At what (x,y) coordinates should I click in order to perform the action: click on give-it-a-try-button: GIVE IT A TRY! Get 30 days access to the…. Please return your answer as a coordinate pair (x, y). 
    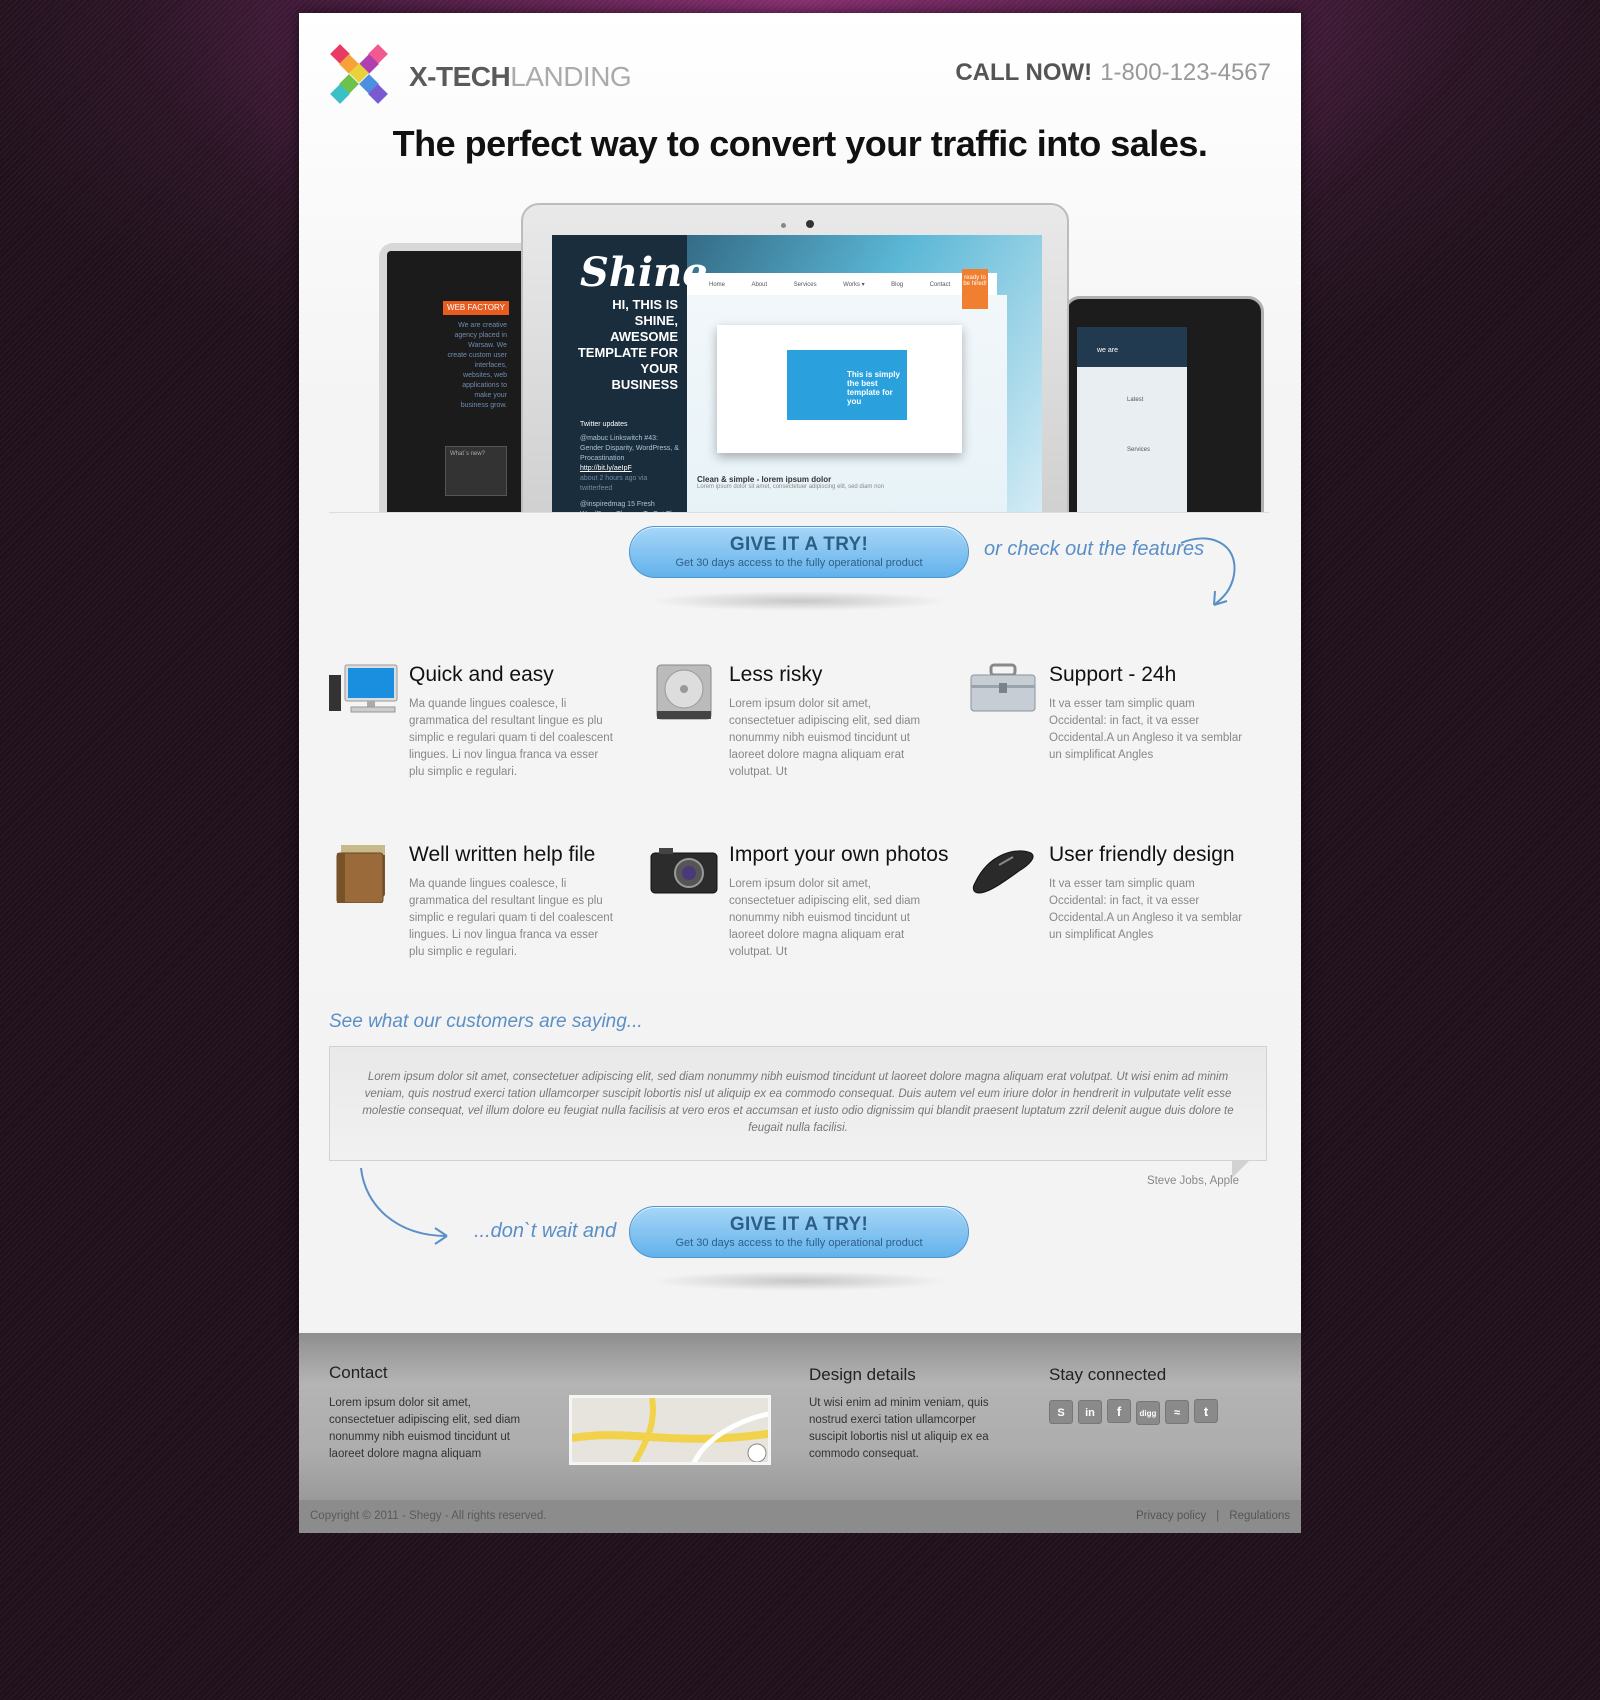
    Looking at the image, I should click on (799, 552).